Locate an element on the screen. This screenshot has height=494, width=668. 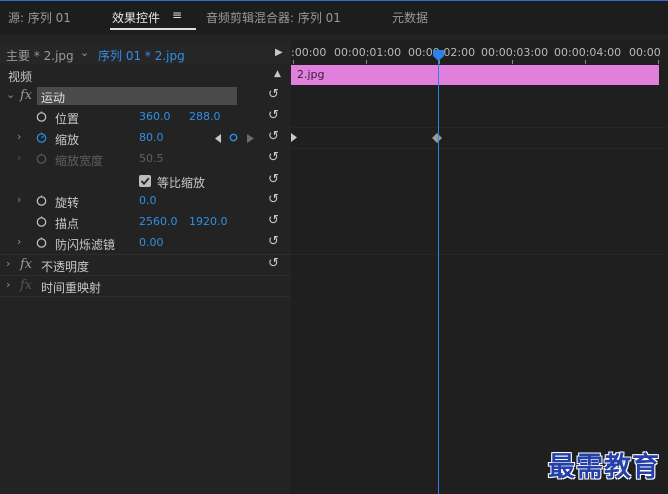
scale-label: 缩放 is located at coordinates (67, 140).